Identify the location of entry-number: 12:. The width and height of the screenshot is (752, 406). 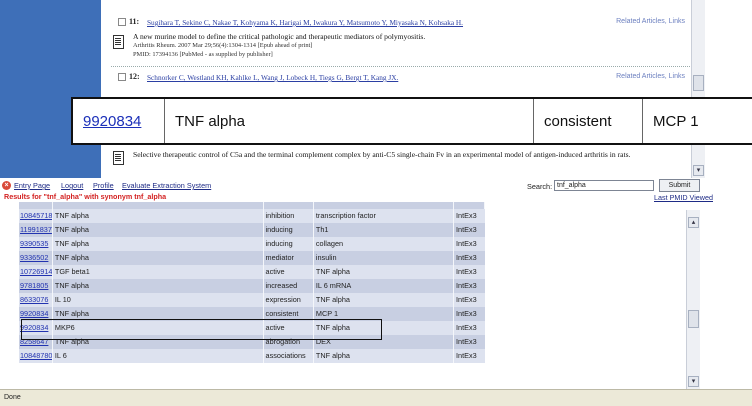
(134, 76).